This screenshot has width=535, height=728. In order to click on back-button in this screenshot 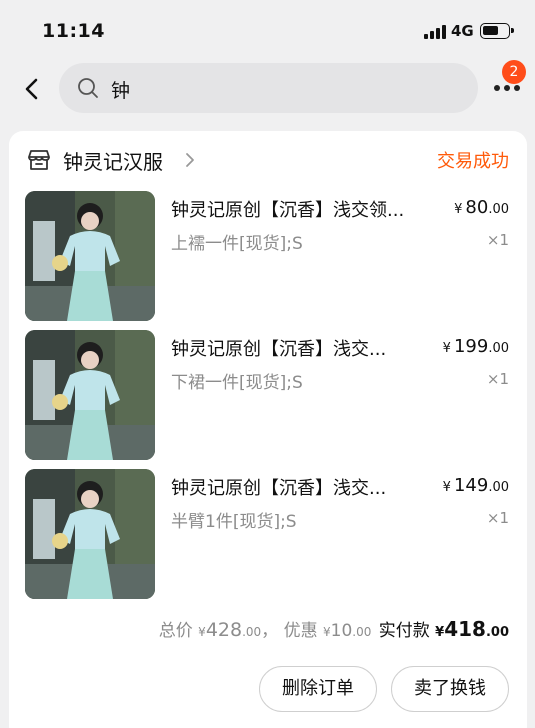, I will do `click(33, 89)`.